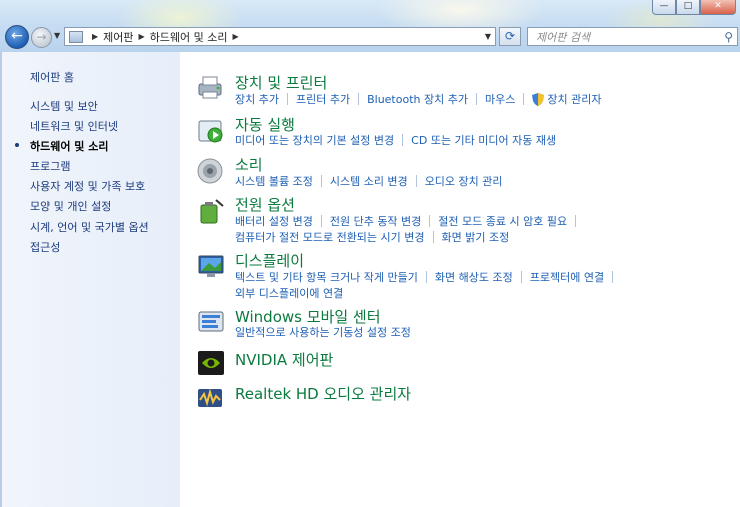 Image resolution: width=740 pixels, height=507 pixels. What do you see at coordinates (87, 186) in the screenshot?
I see `sidebar-item-user-accounts: 사용자 계정 및 가족 보호` at bounding box center [87, 186].